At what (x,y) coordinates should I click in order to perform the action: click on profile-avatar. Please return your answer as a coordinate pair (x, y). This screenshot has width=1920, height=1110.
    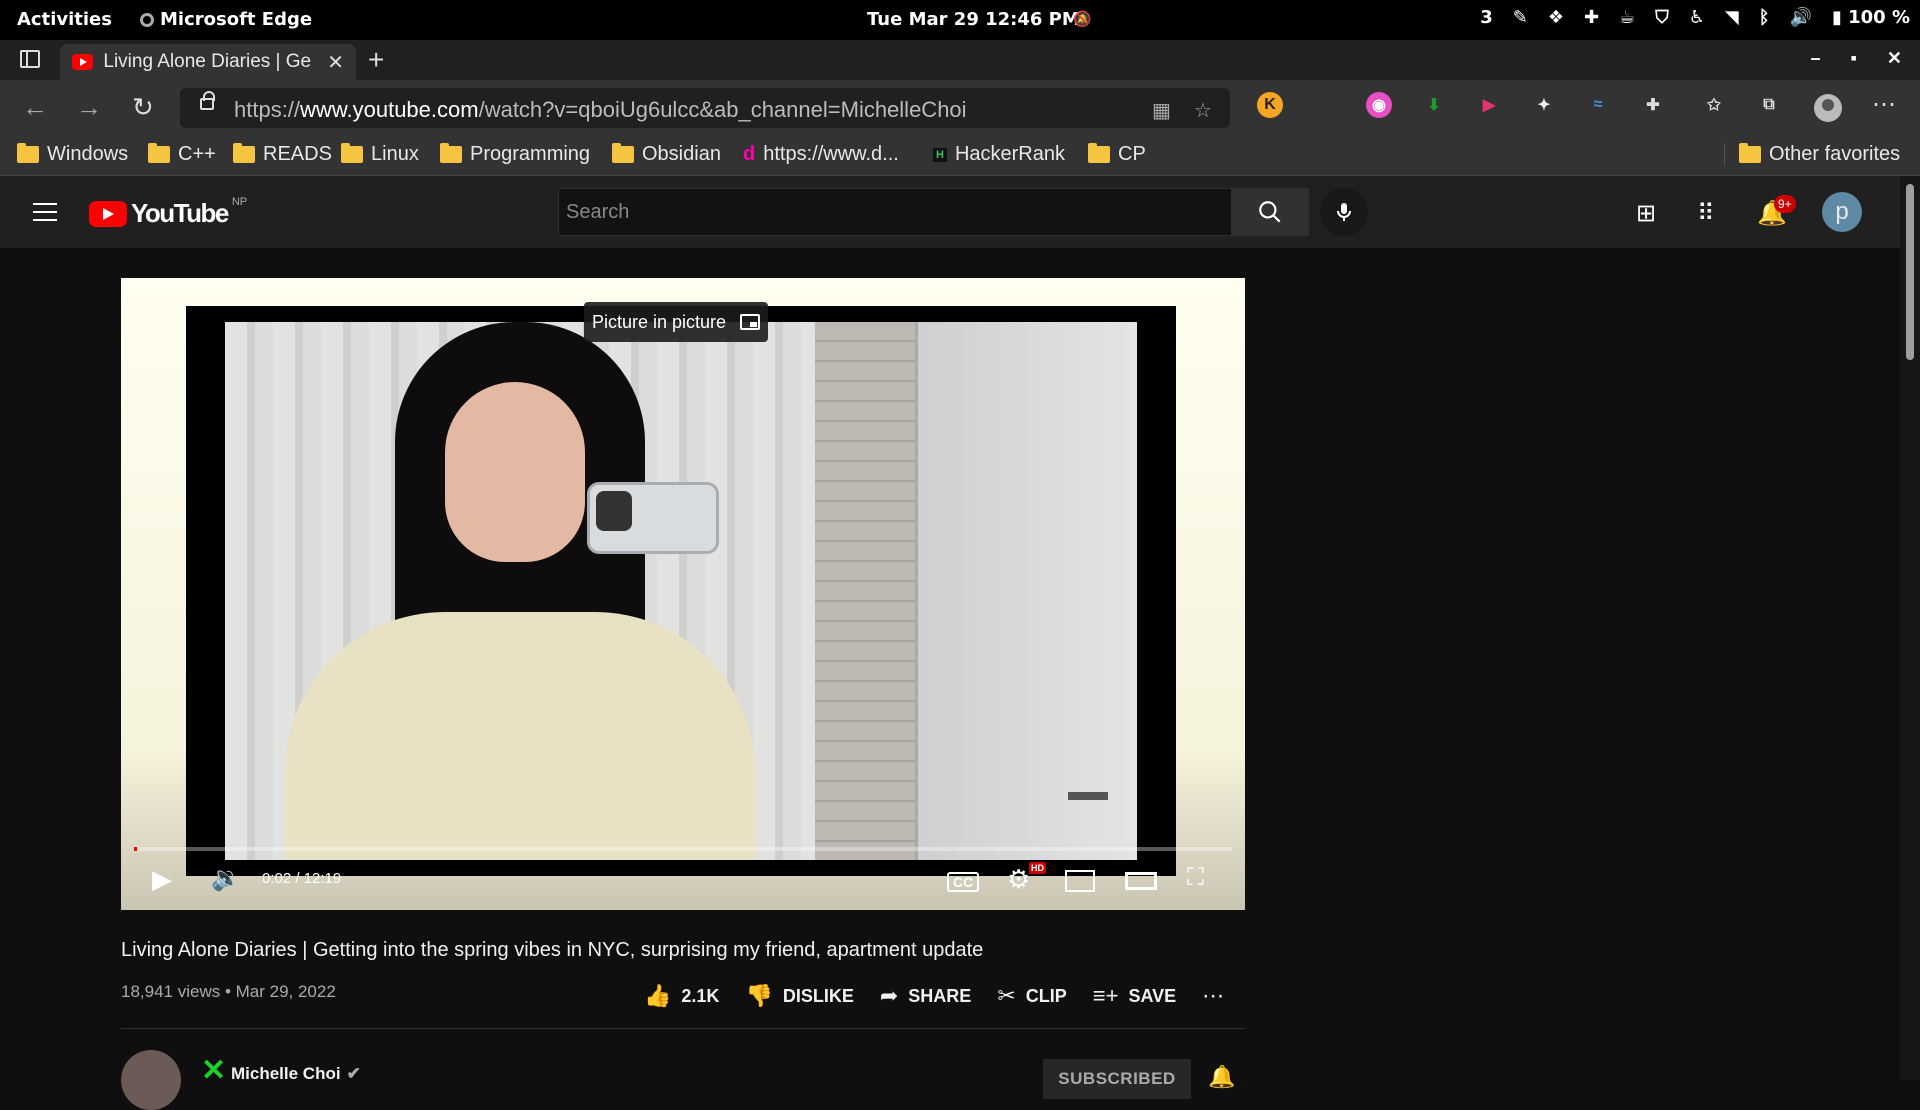
    Looking at the image, I should click on (1828, 108).